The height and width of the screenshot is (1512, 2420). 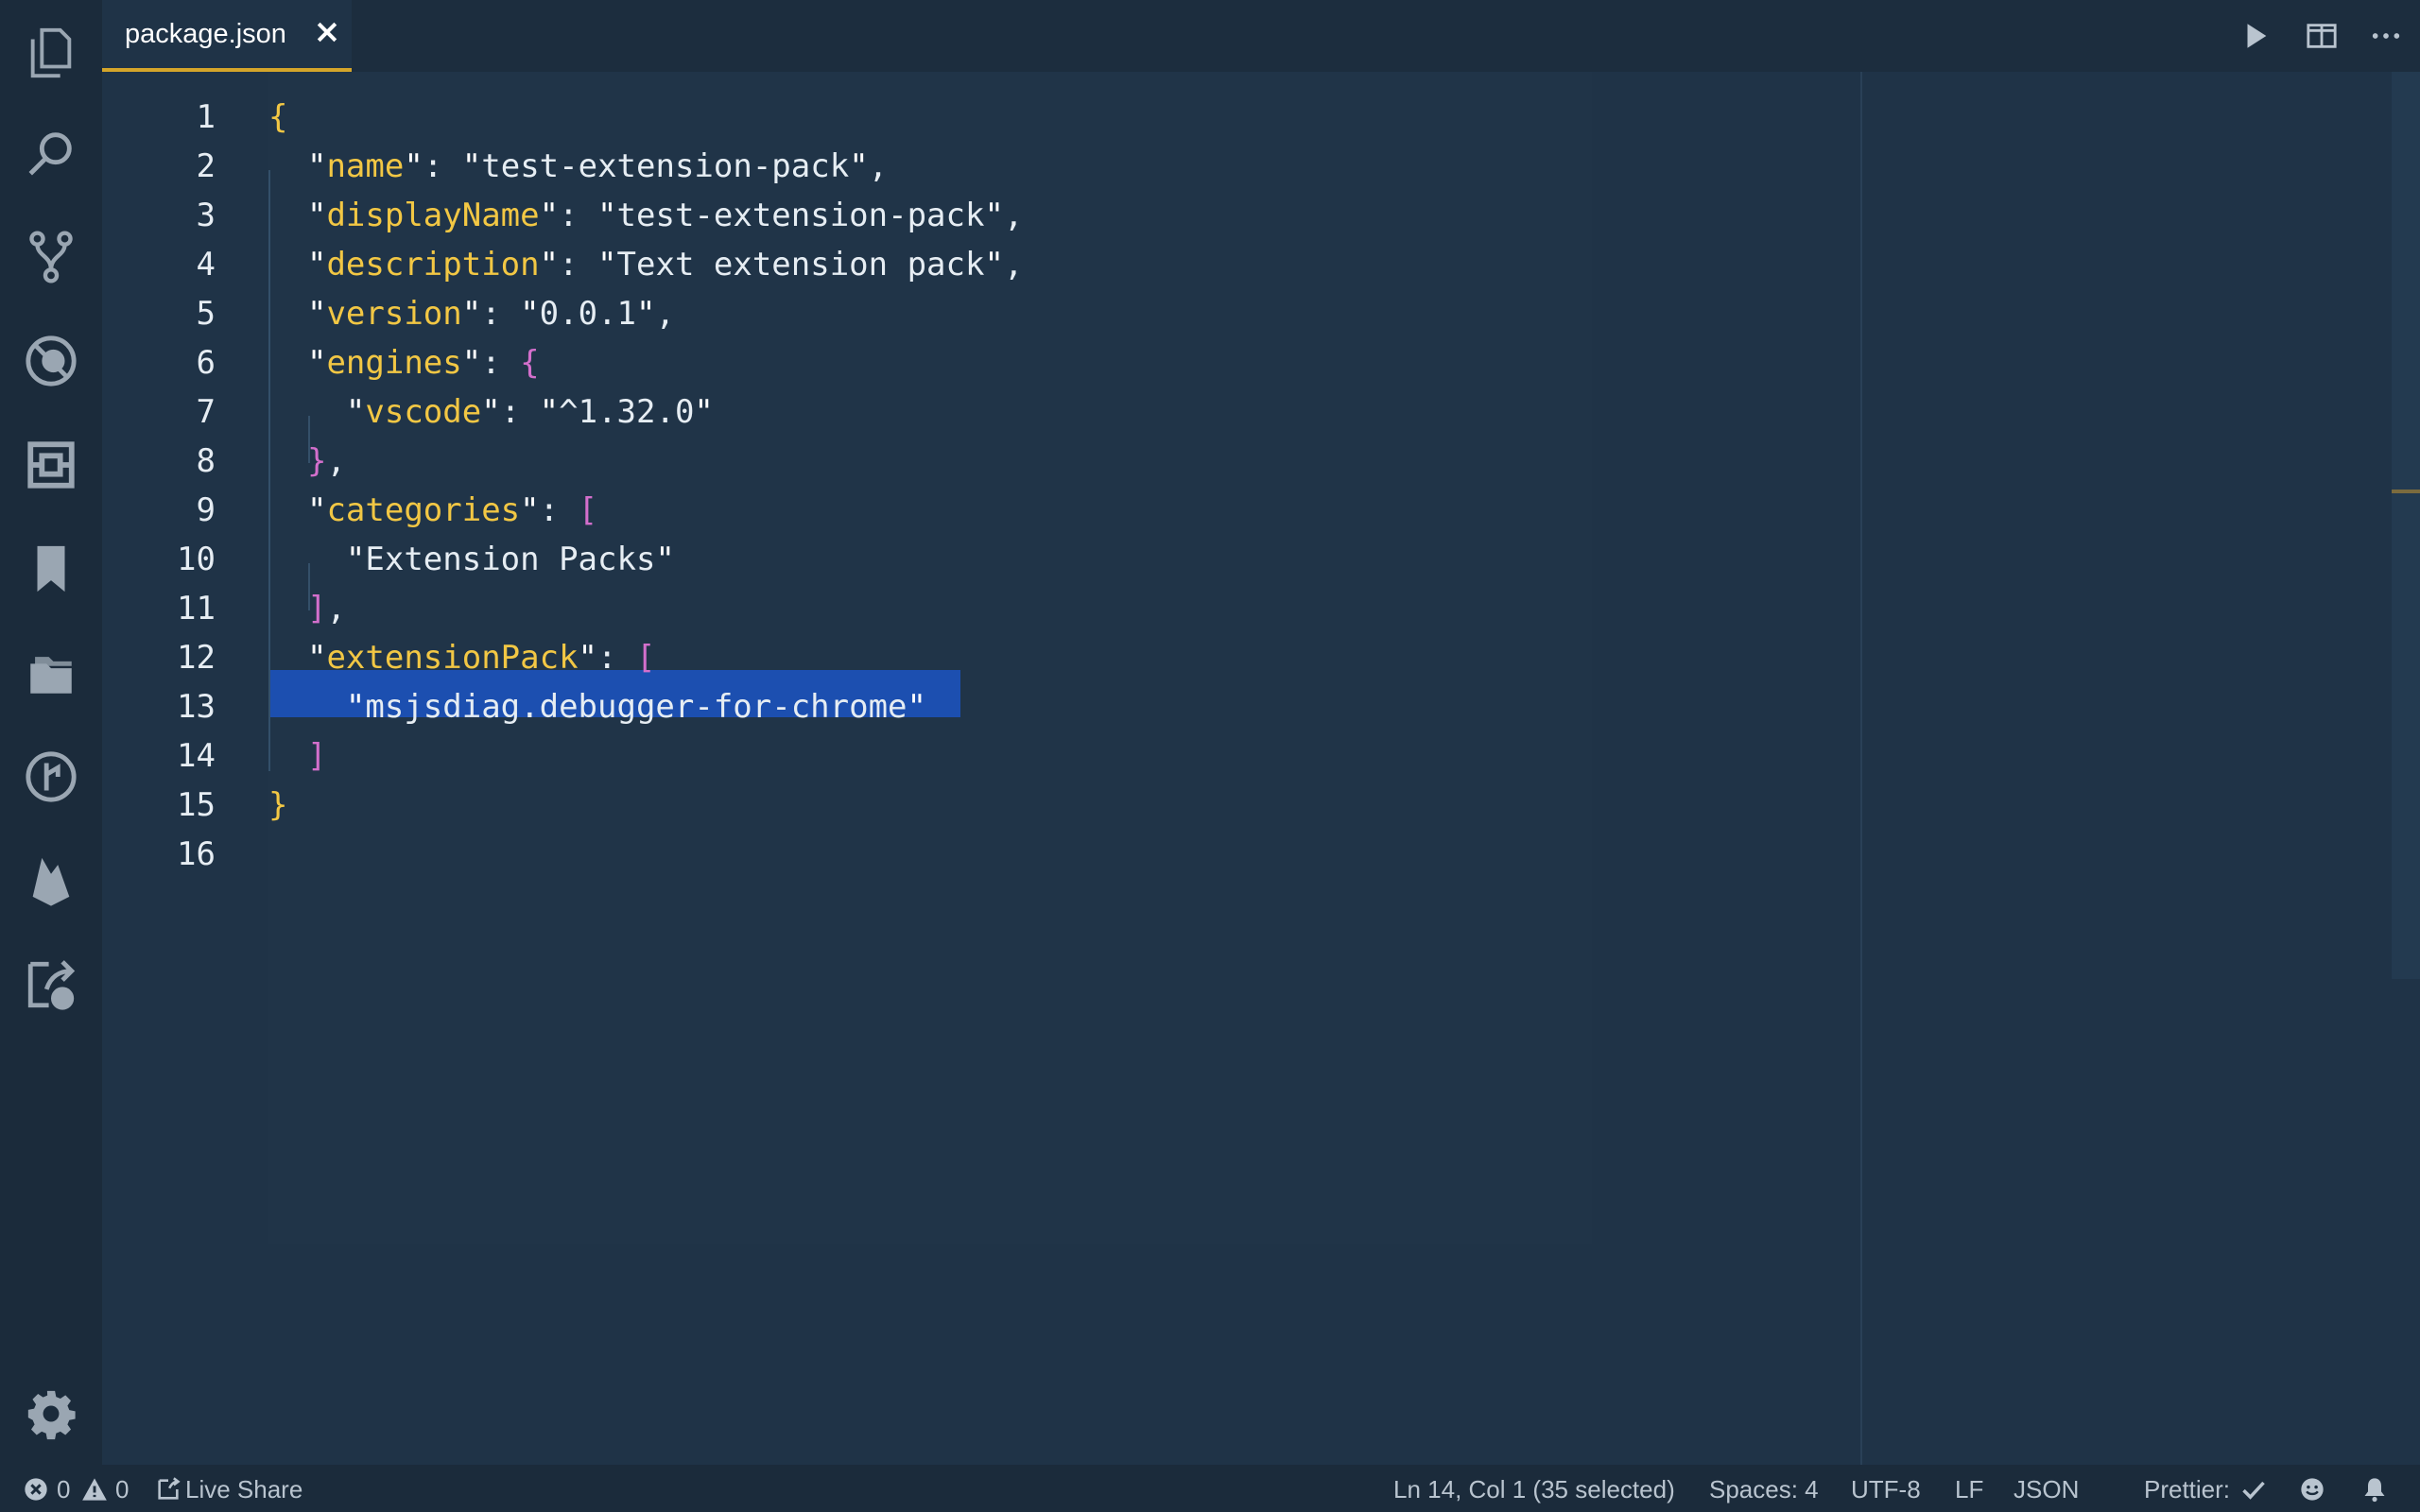 I want to click on debug-icon, so click(x=51, y=361).